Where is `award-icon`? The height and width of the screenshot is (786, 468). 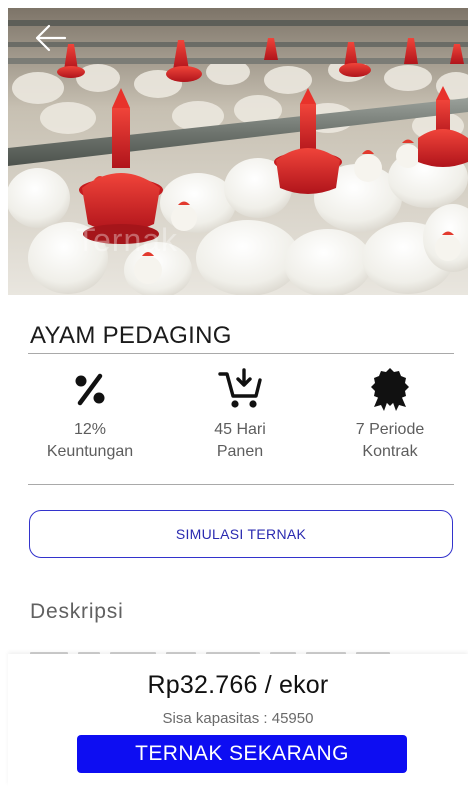
award-icon is located at coordinates (390, 389).